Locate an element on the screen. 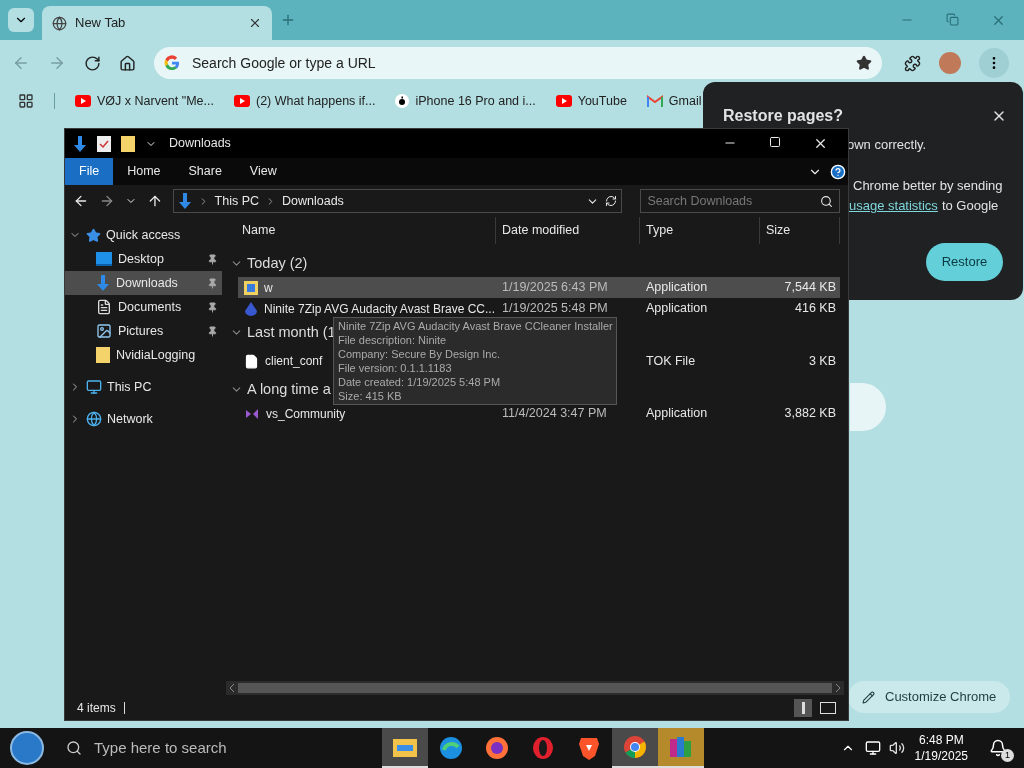  tooltip-line: File description: Ninite is located at coordinates (393, 340).